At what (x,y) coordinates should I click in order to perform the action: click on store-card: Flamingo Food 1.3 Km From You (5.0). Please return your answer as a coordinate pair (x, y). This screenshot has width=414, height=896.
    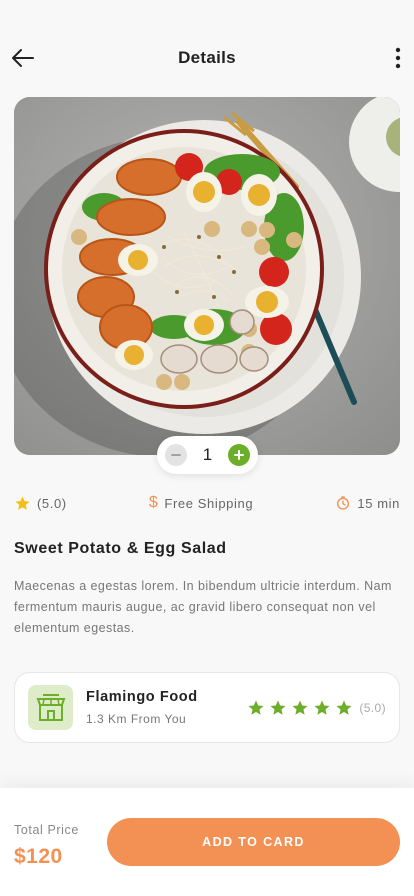
    Looking at the image, I should click on (207, 707).